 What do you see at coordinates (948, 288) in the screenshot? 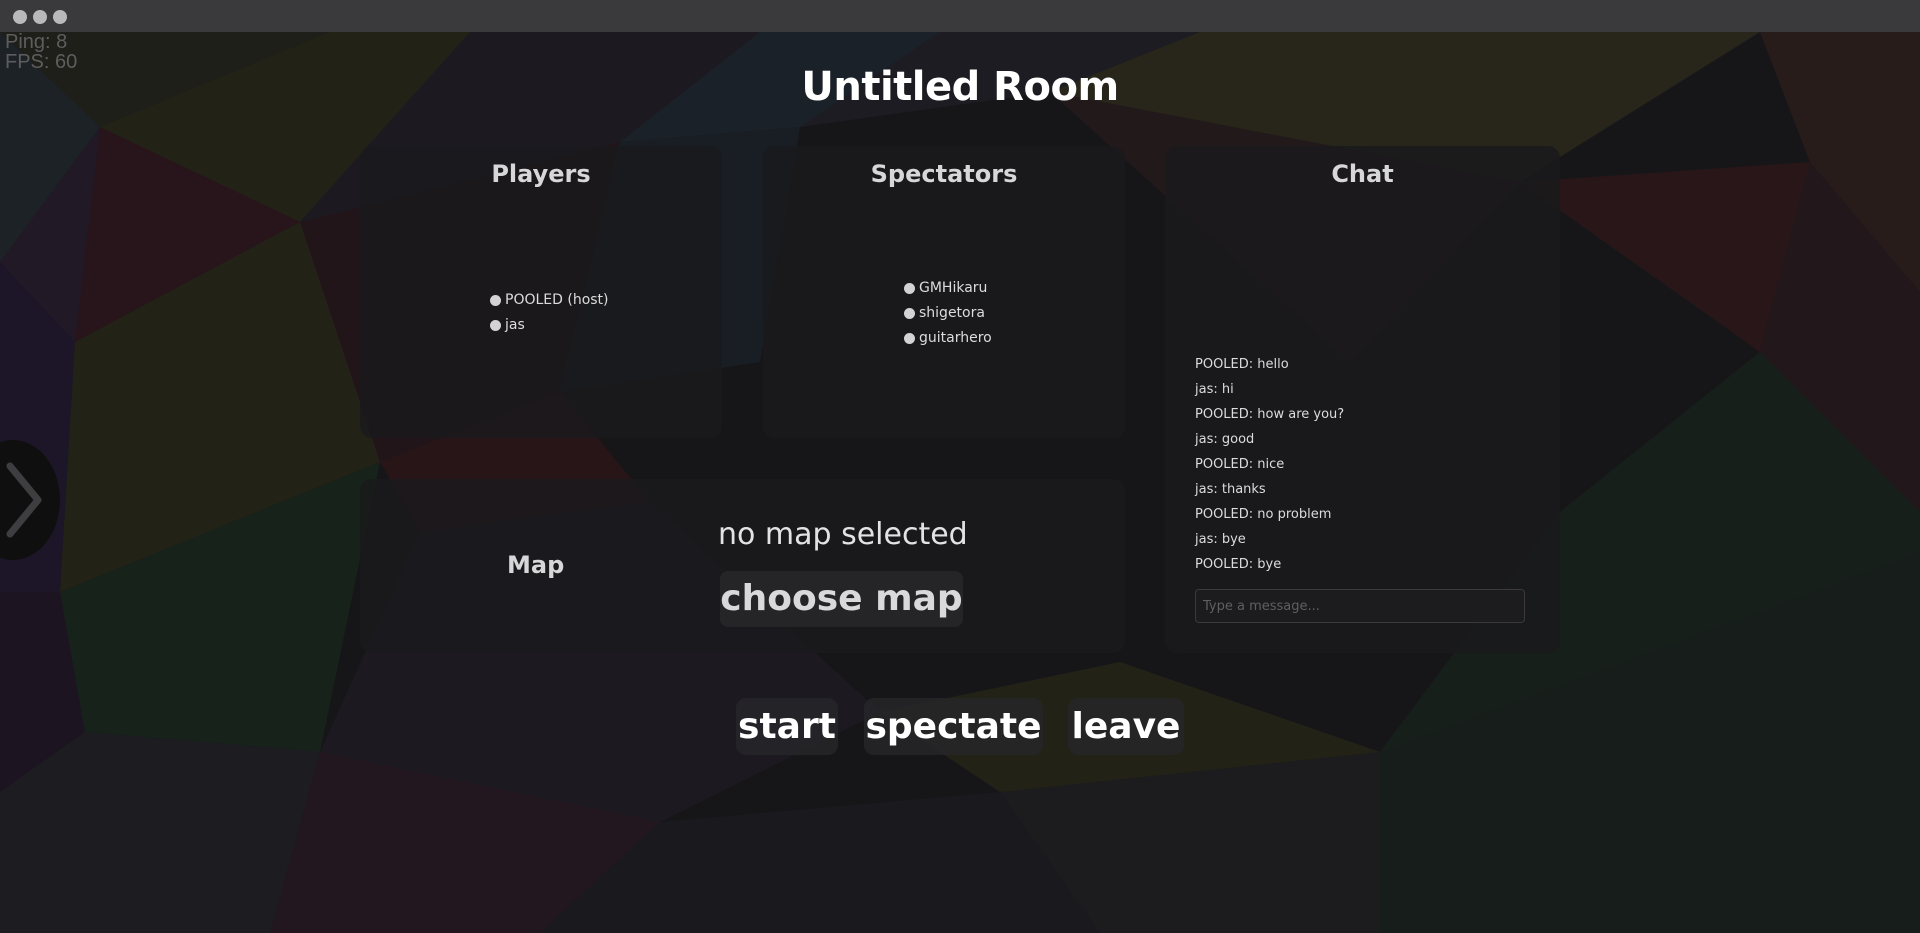
I see `list-item: GMHikaru` at bounding box center [948, 288].